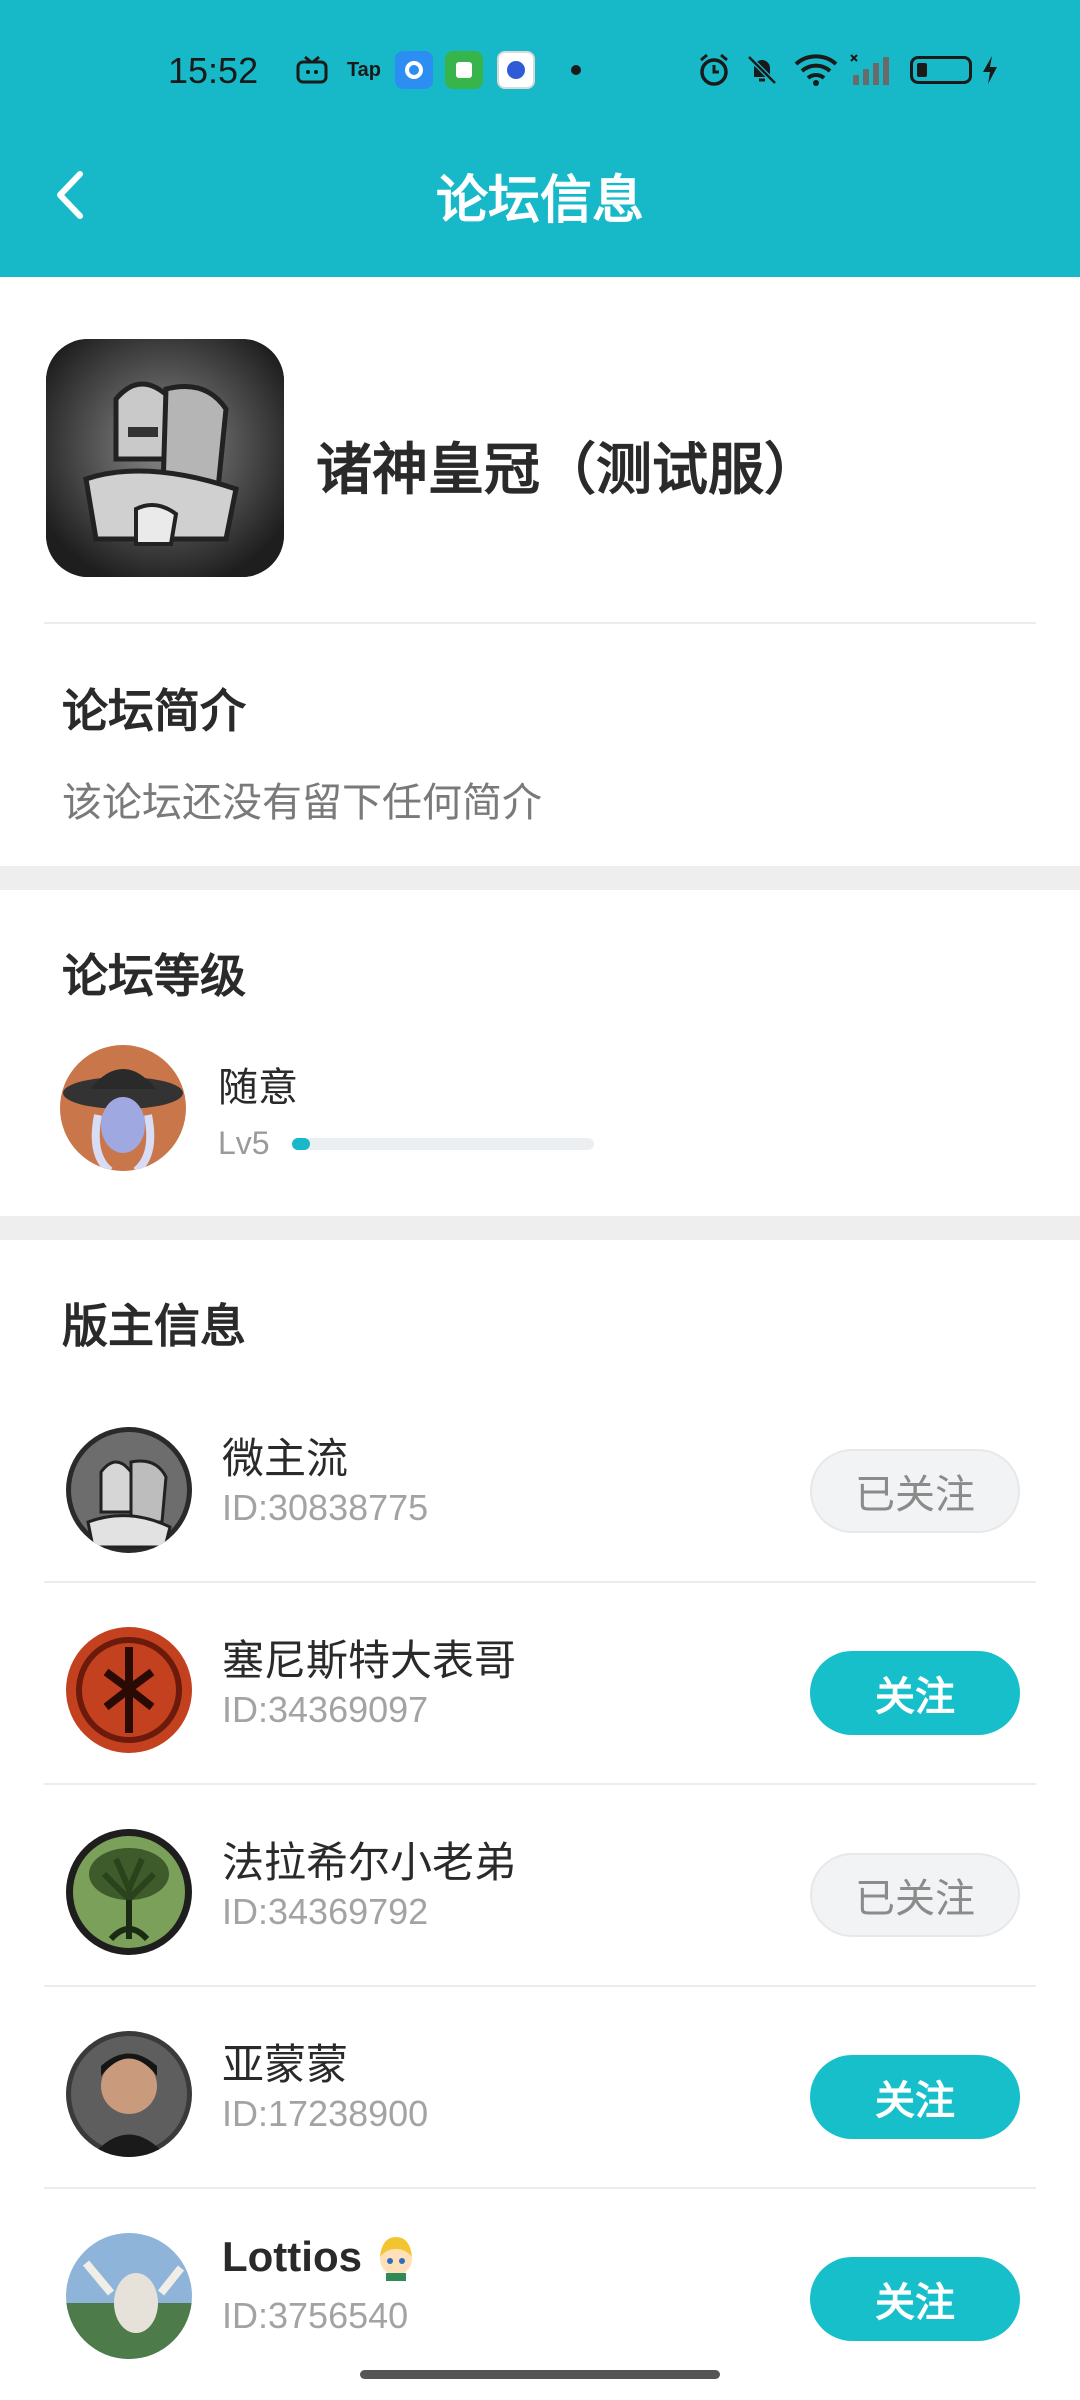 This screenshot has height=2400, width=1080. What do you see at coordinates (540, 1689) in the screenshot?
I see `moderator-row: 塞尼斯特大表哥 ID:34369097 关注` at bounding box center [540, 1689].